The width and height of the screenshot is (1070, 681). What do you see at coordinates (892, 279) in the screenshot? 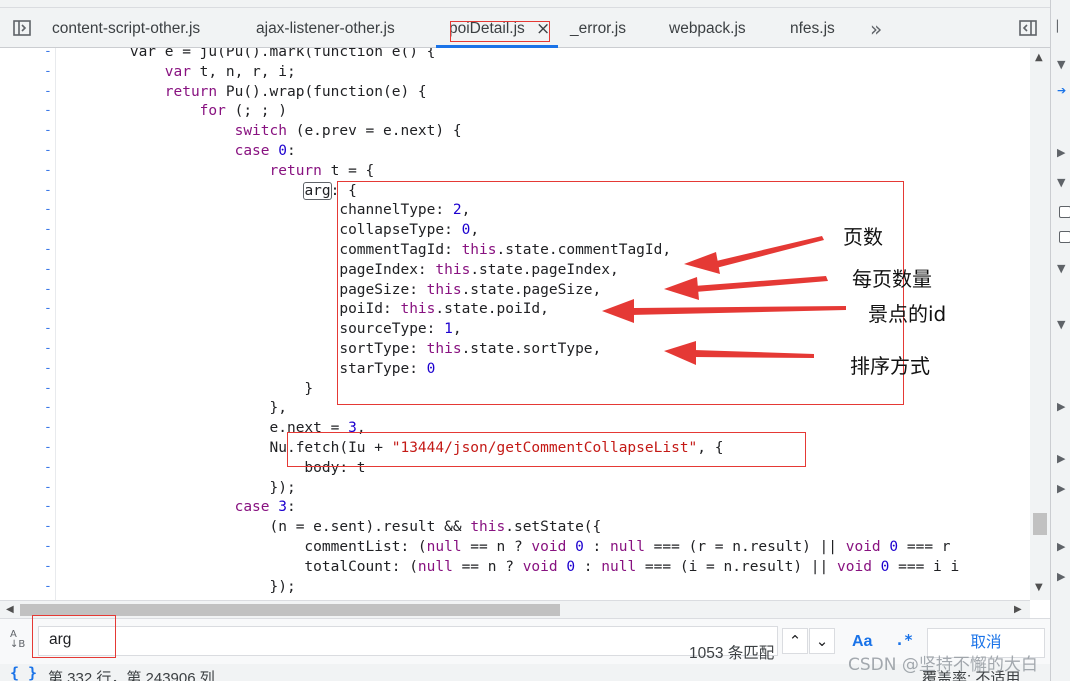
I see `annotation-page-size: 每页数量` at bounding box center [892, 279].